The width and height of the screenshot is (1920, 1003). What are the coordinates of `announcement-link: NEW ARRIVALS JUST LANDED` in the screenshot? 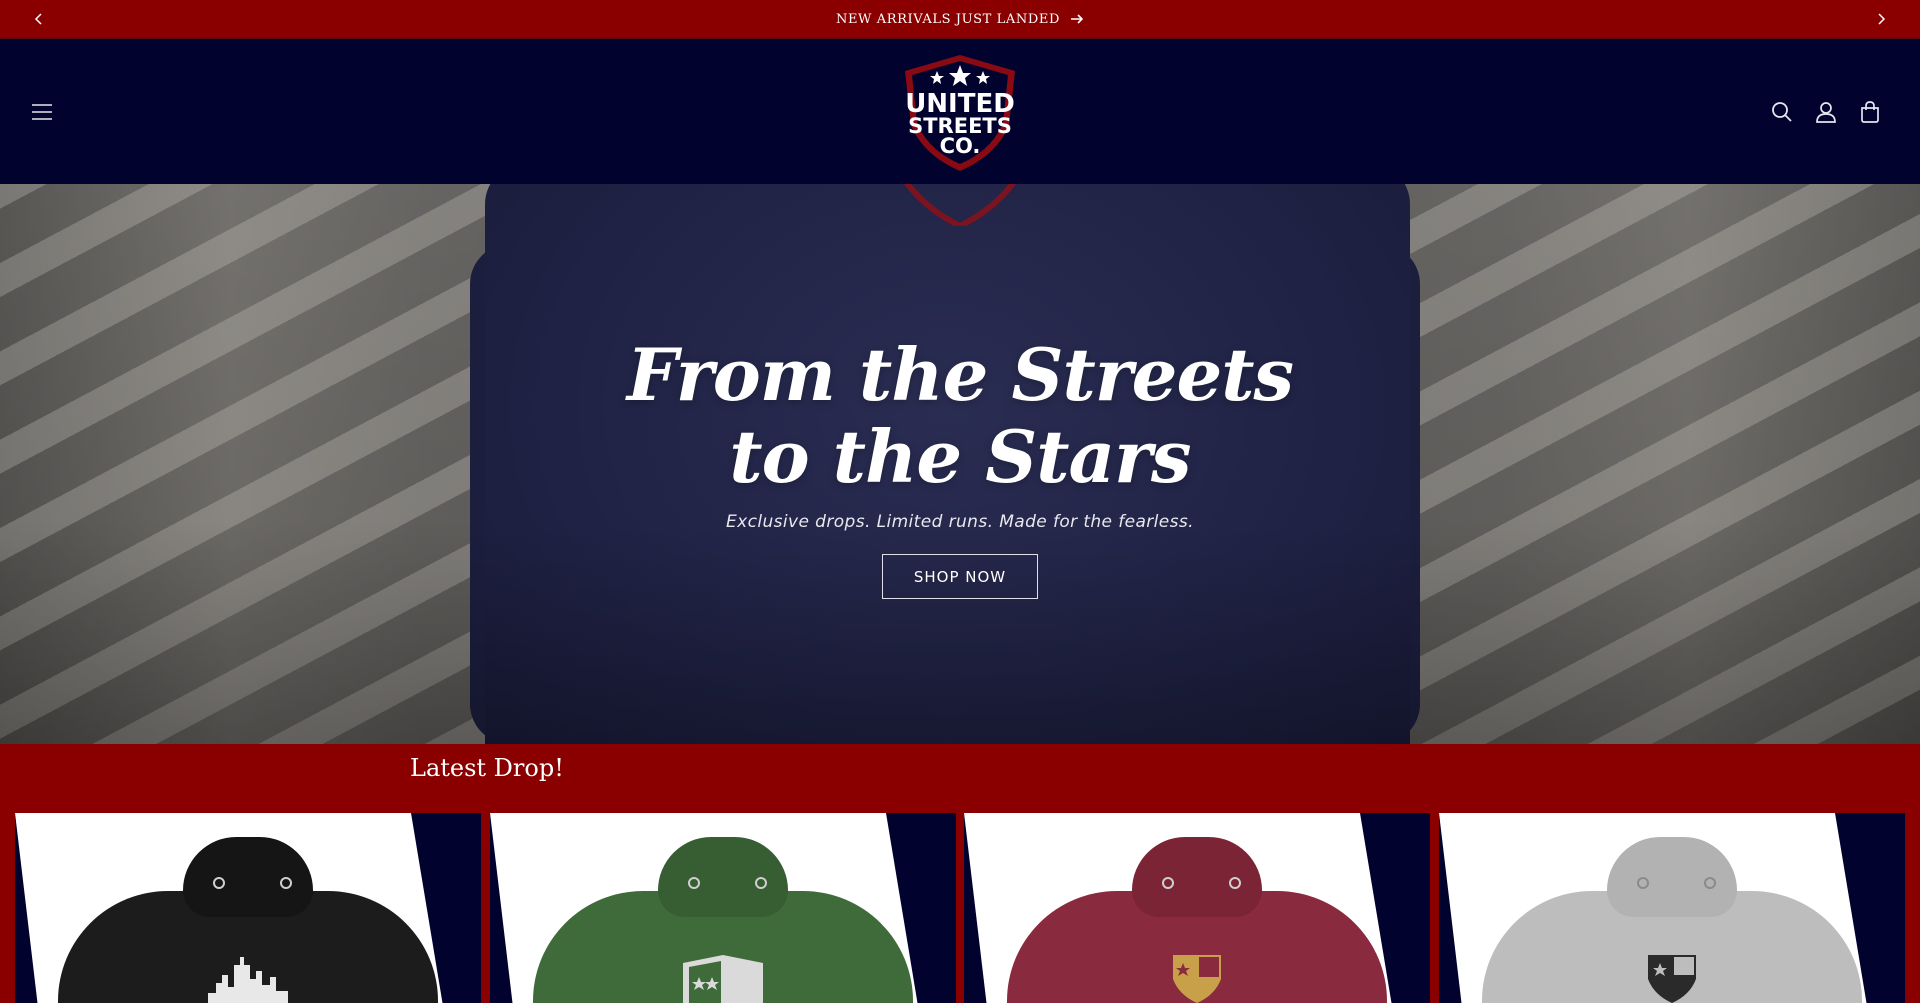 It's located at (960, 19).